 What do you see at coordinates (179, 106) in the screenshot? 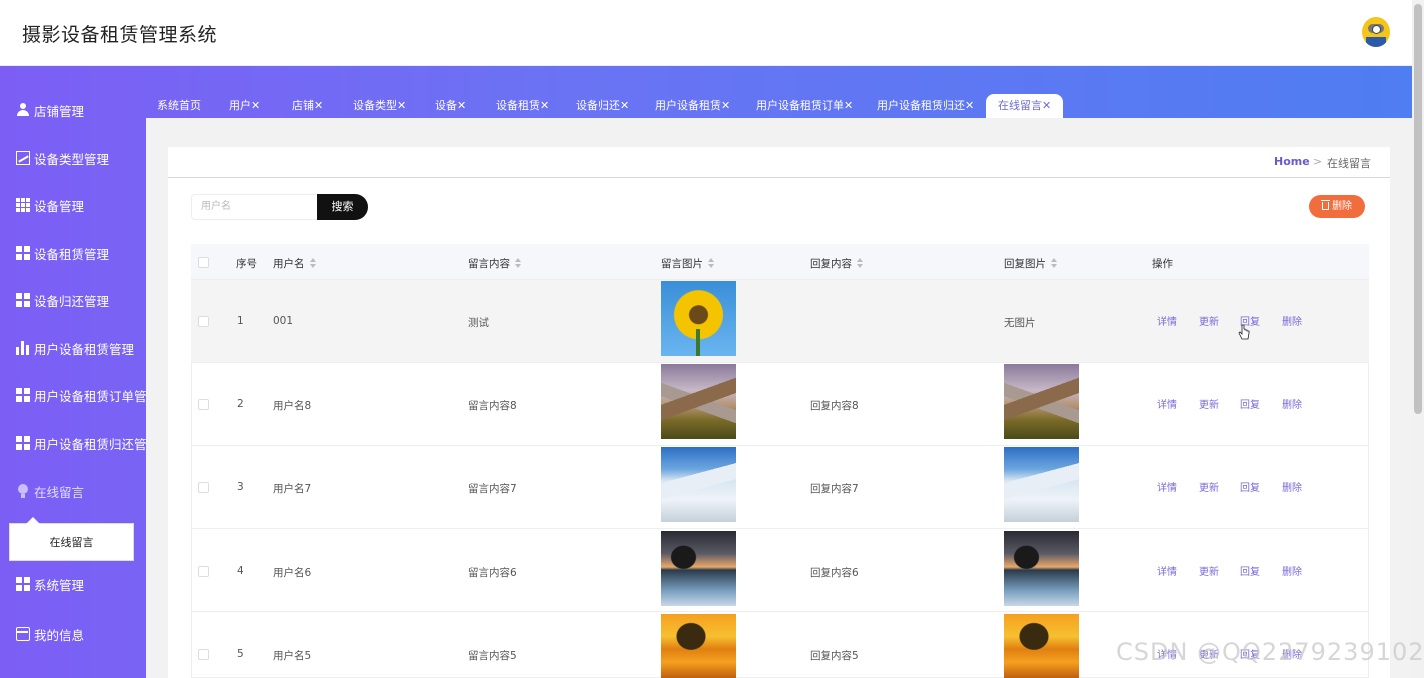
I see `tab-home: 系统首页` at bounding box center [179, 106].